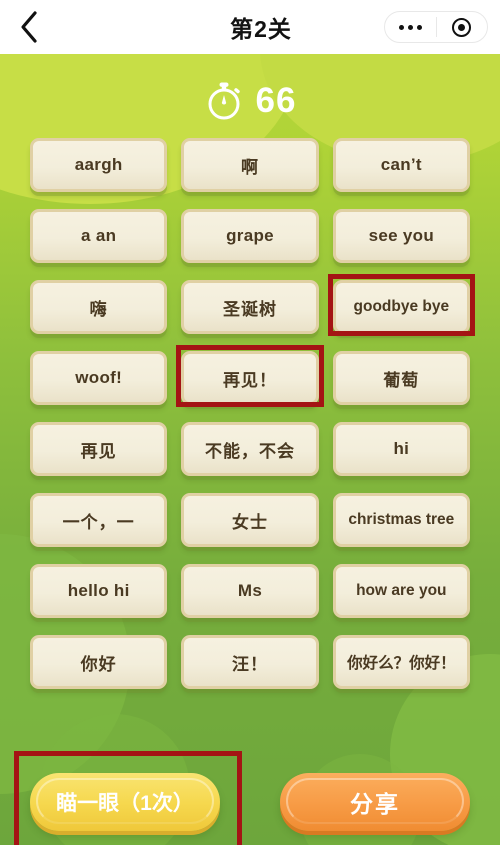 This screenshot has height=845, width=500. I want to click on word-tile-button: 女士, so click(250, 520).